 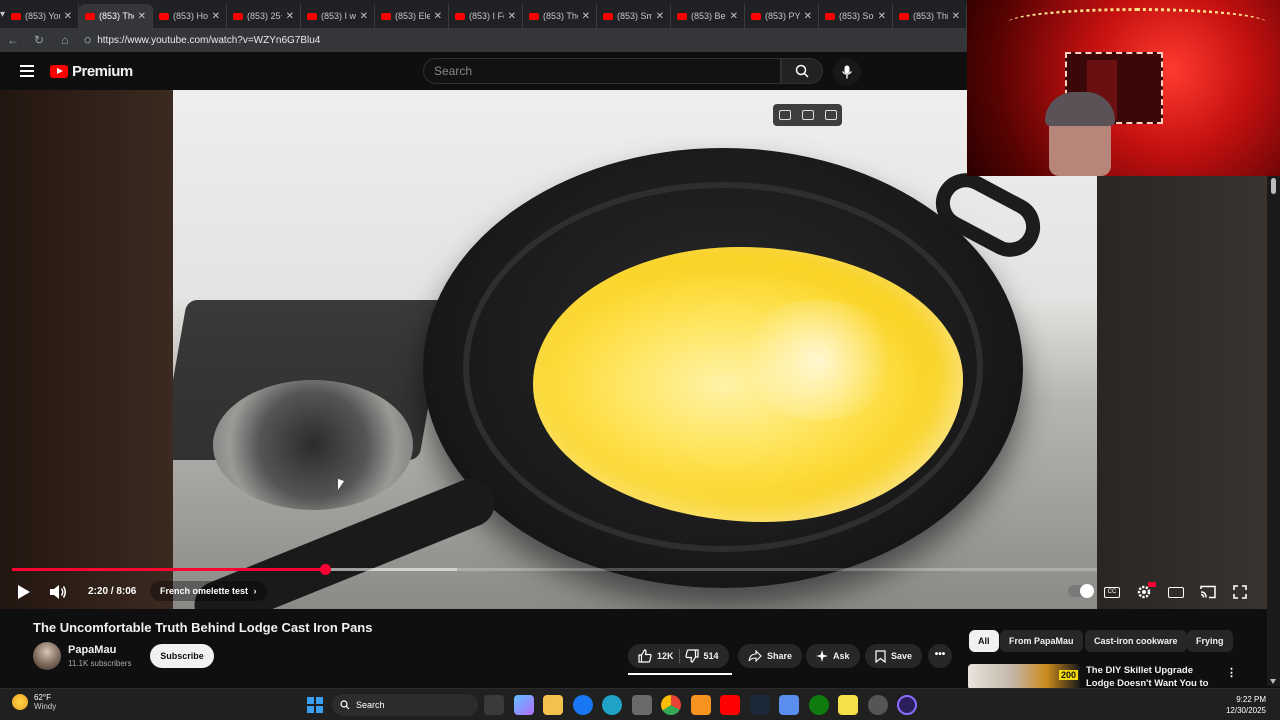 I want to click on browser-tab: (853) I wa ✕, so click(x=338, y=16).